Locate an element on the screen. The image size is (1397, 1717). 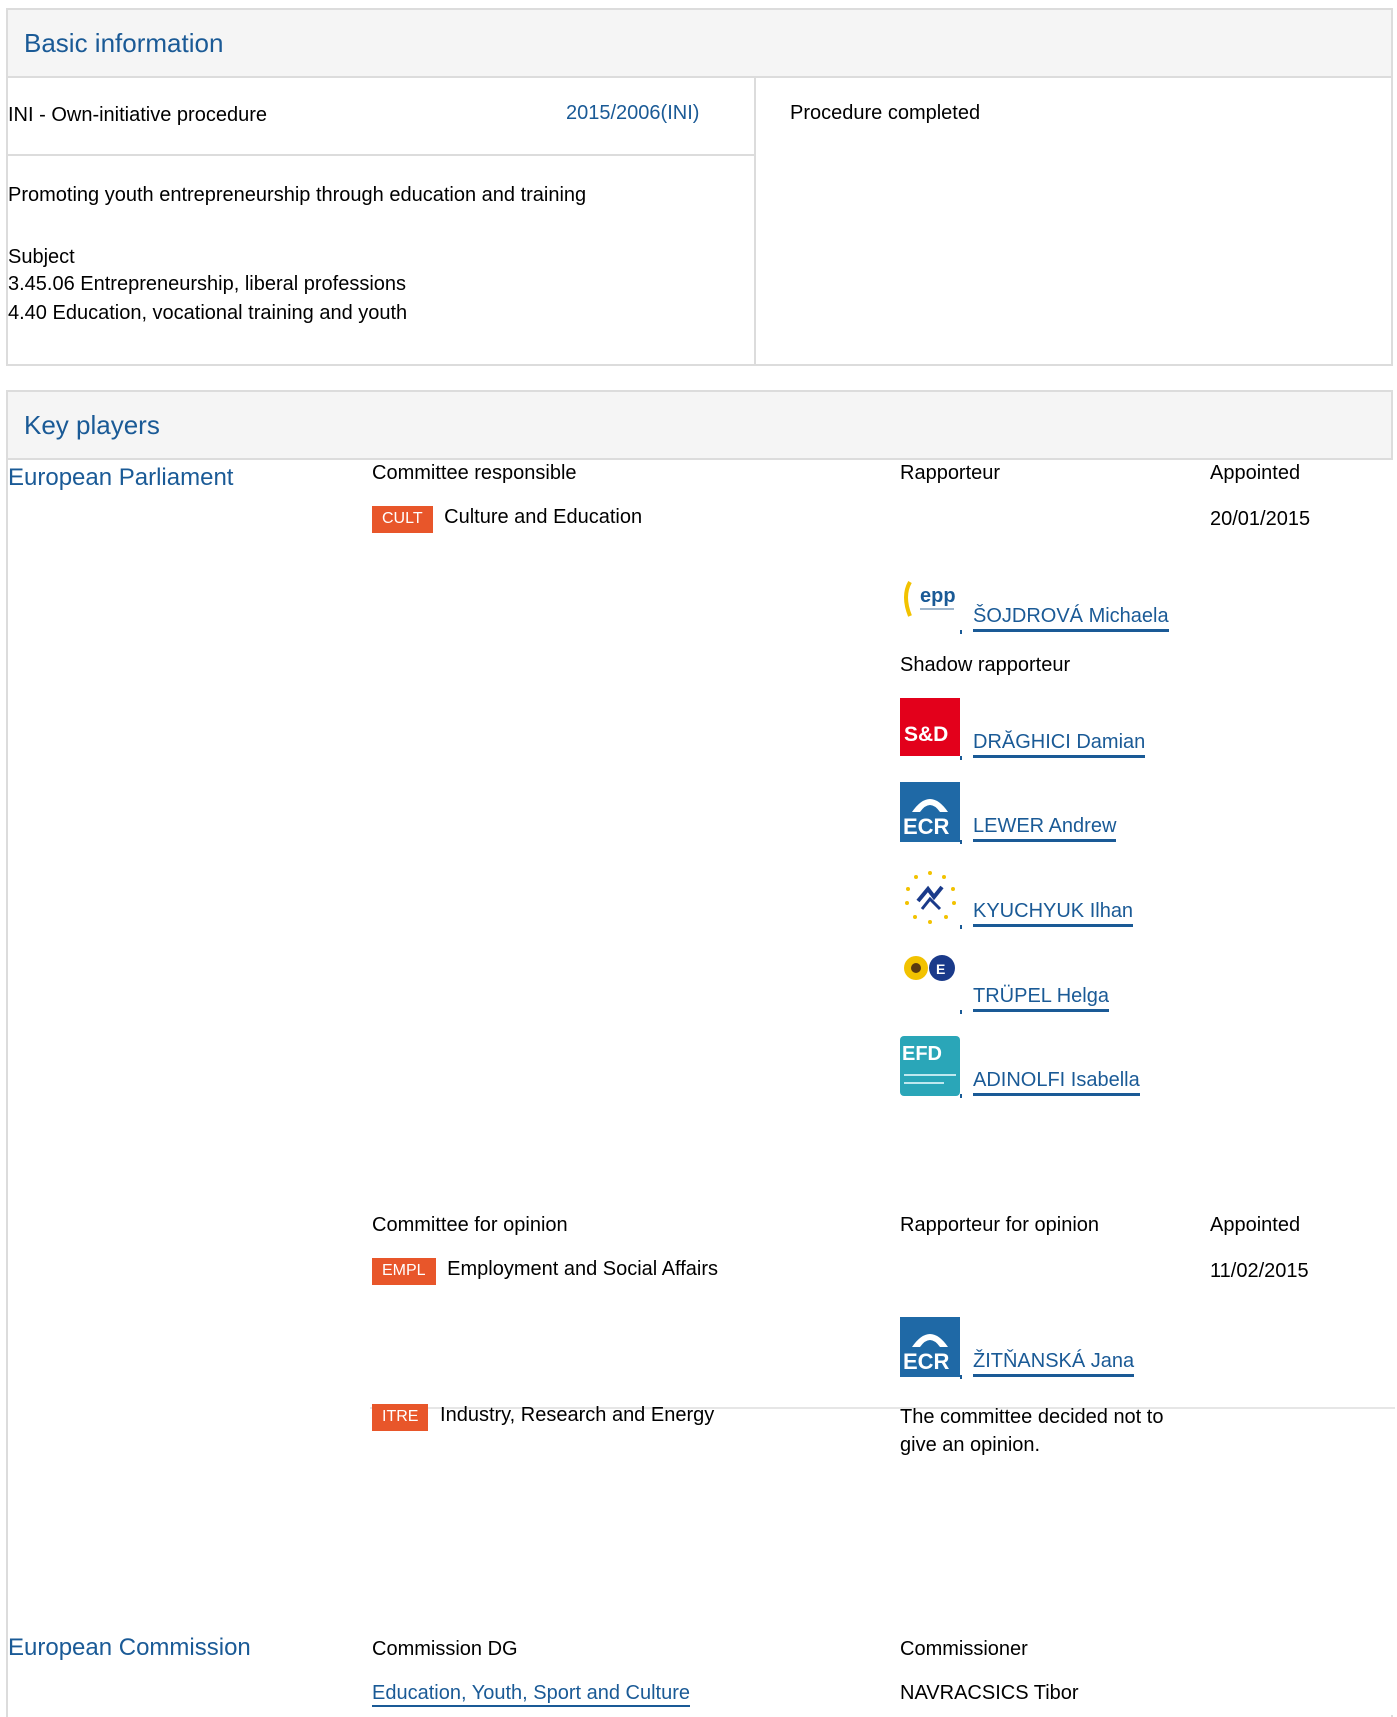
opinion-rapporteur-link: ŽITŇANSKÁ Jana is located at coordinates (1054, 1363).